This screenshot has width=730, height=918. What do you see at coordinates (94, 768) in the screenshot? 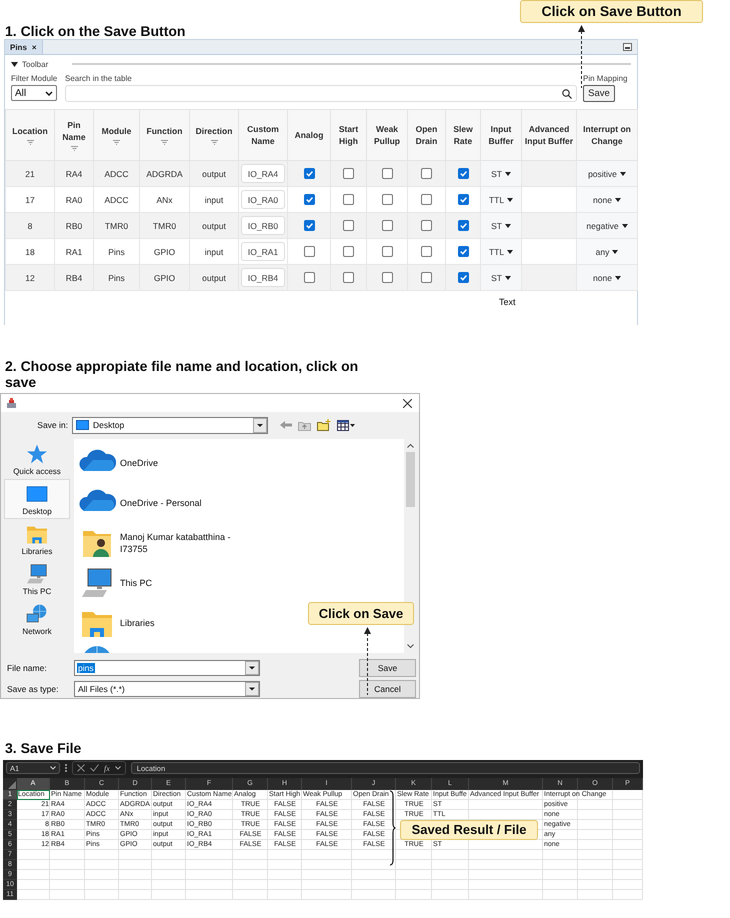
I see `check-icon` at bounding box center [94, 768].